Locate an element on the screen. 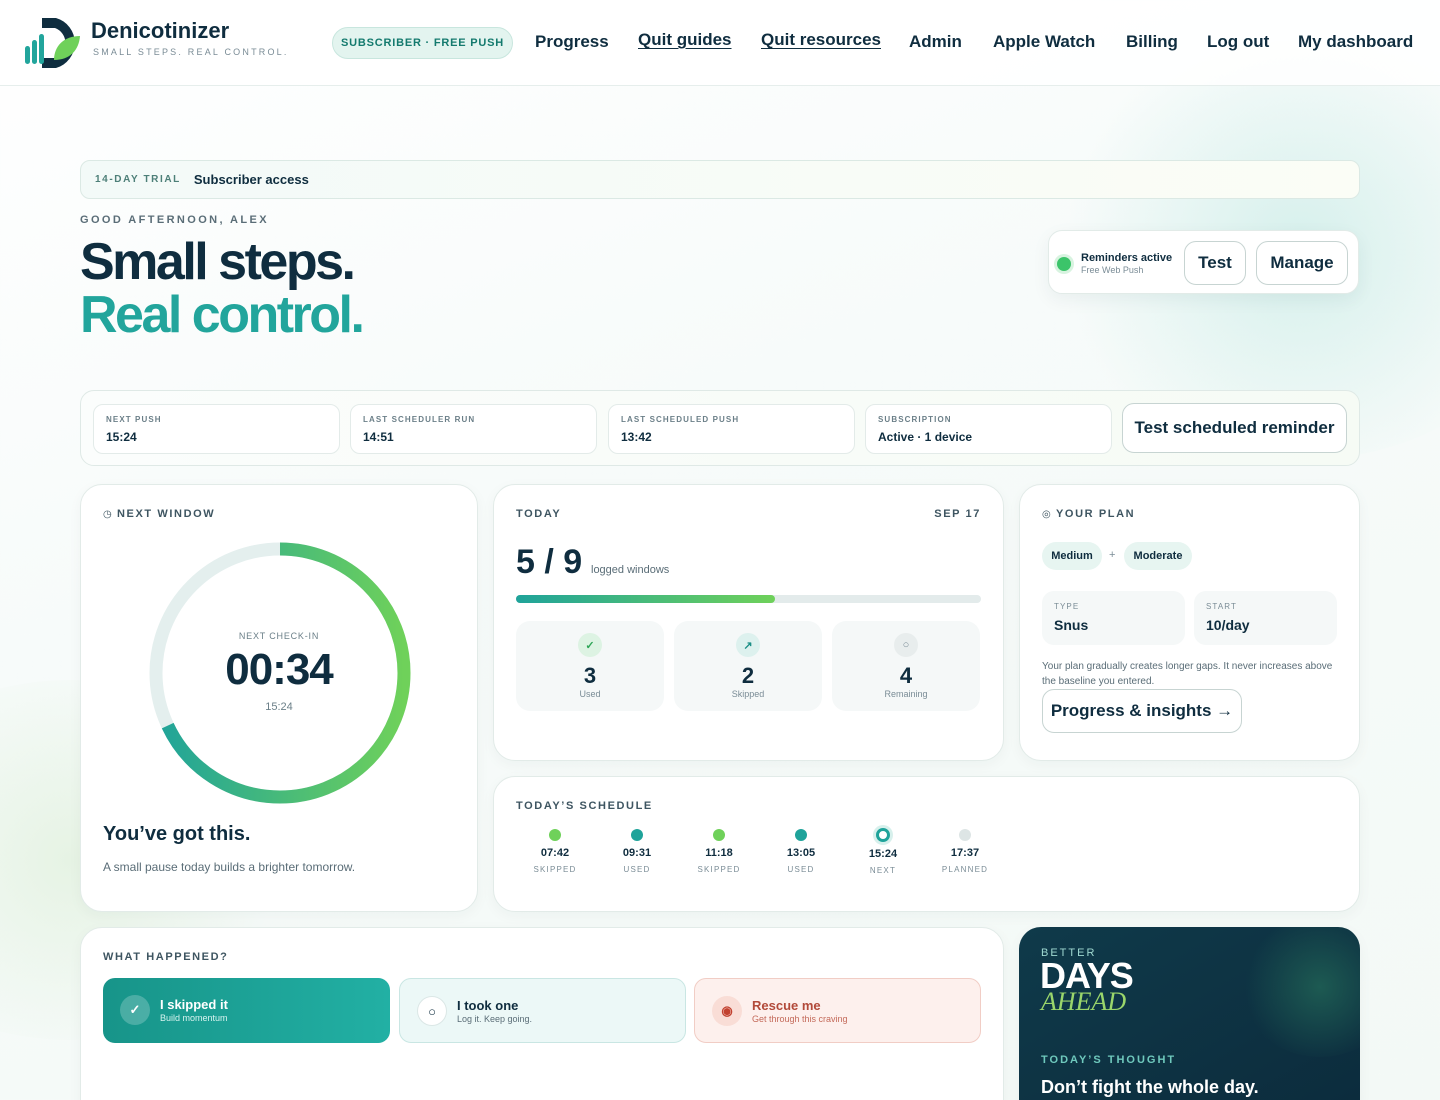 Image resolution: width=1440 pixels, height=1100 pixels. thought-label: TODAY’S THOUGHT is located at coordinates (1109, 1060).